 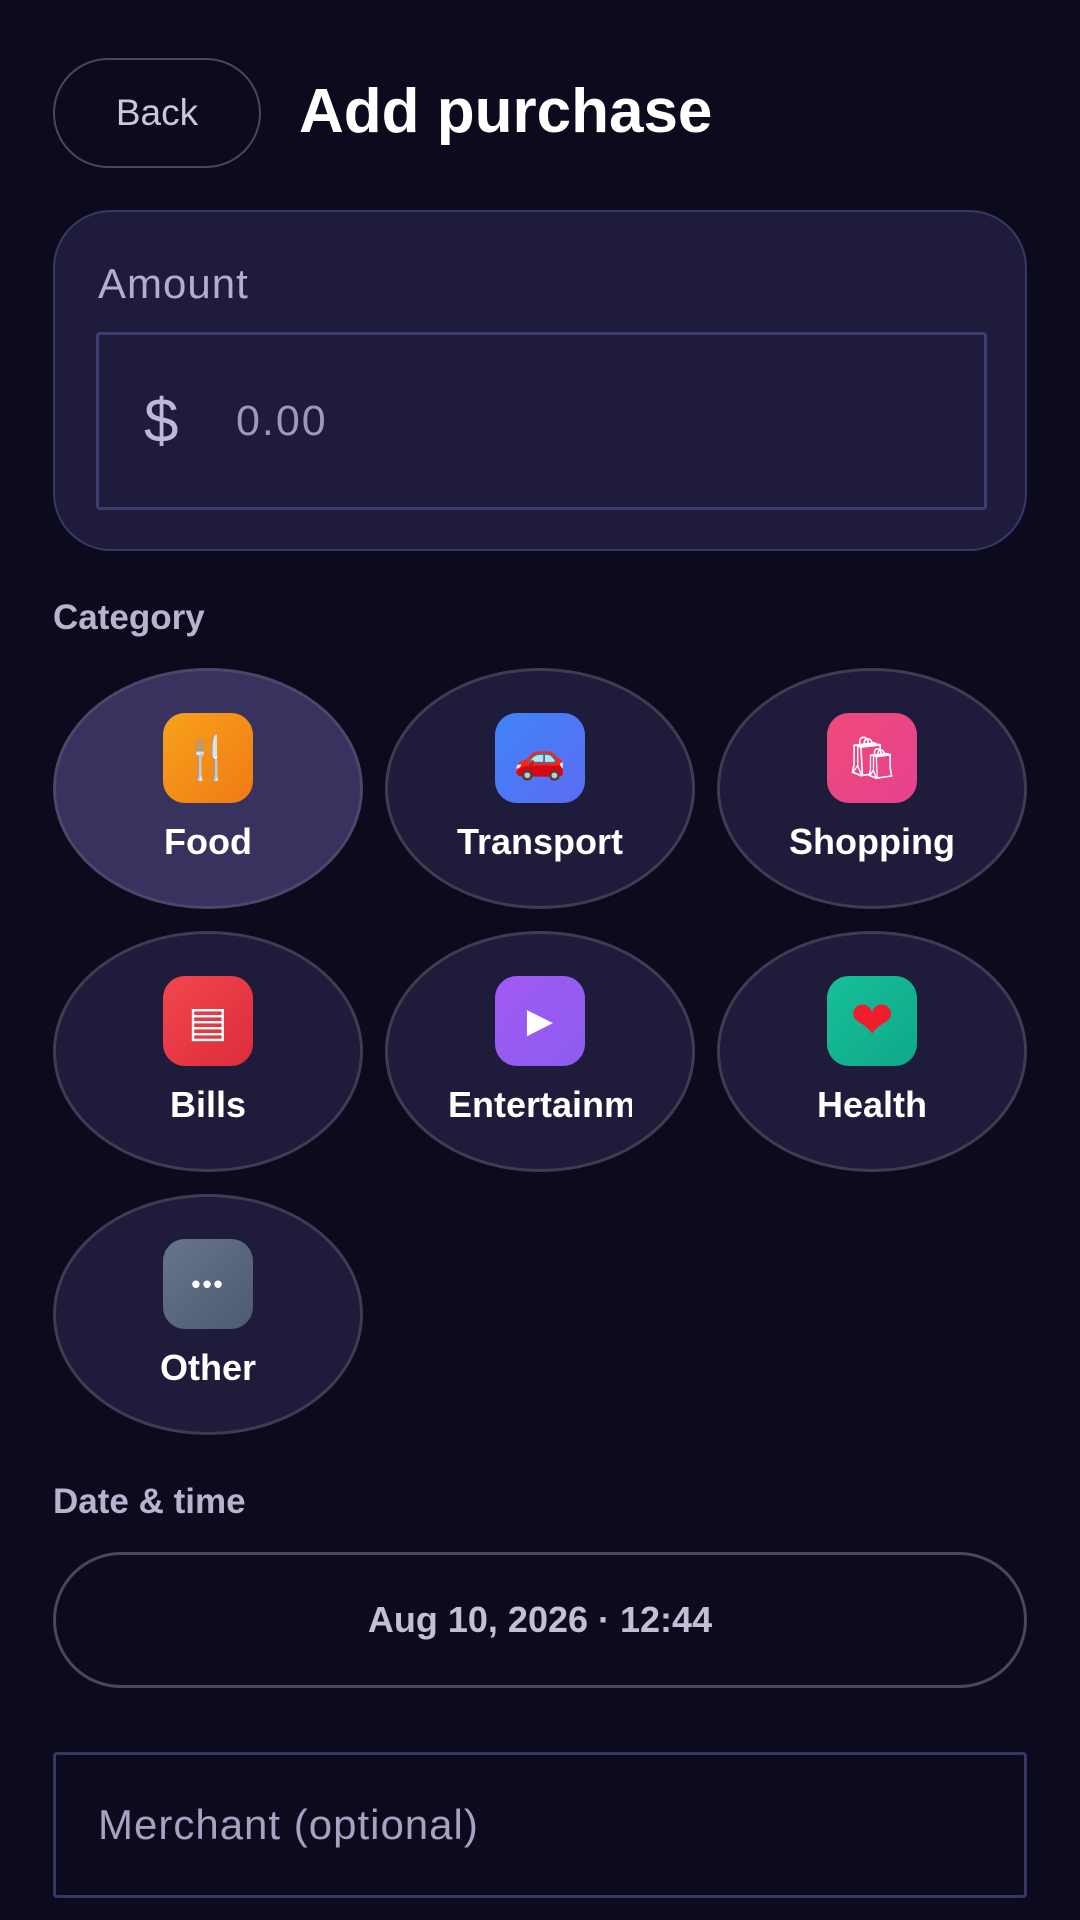 I want to click on category-label-entertainment: Entertainment, so click(x=540, y=1104).